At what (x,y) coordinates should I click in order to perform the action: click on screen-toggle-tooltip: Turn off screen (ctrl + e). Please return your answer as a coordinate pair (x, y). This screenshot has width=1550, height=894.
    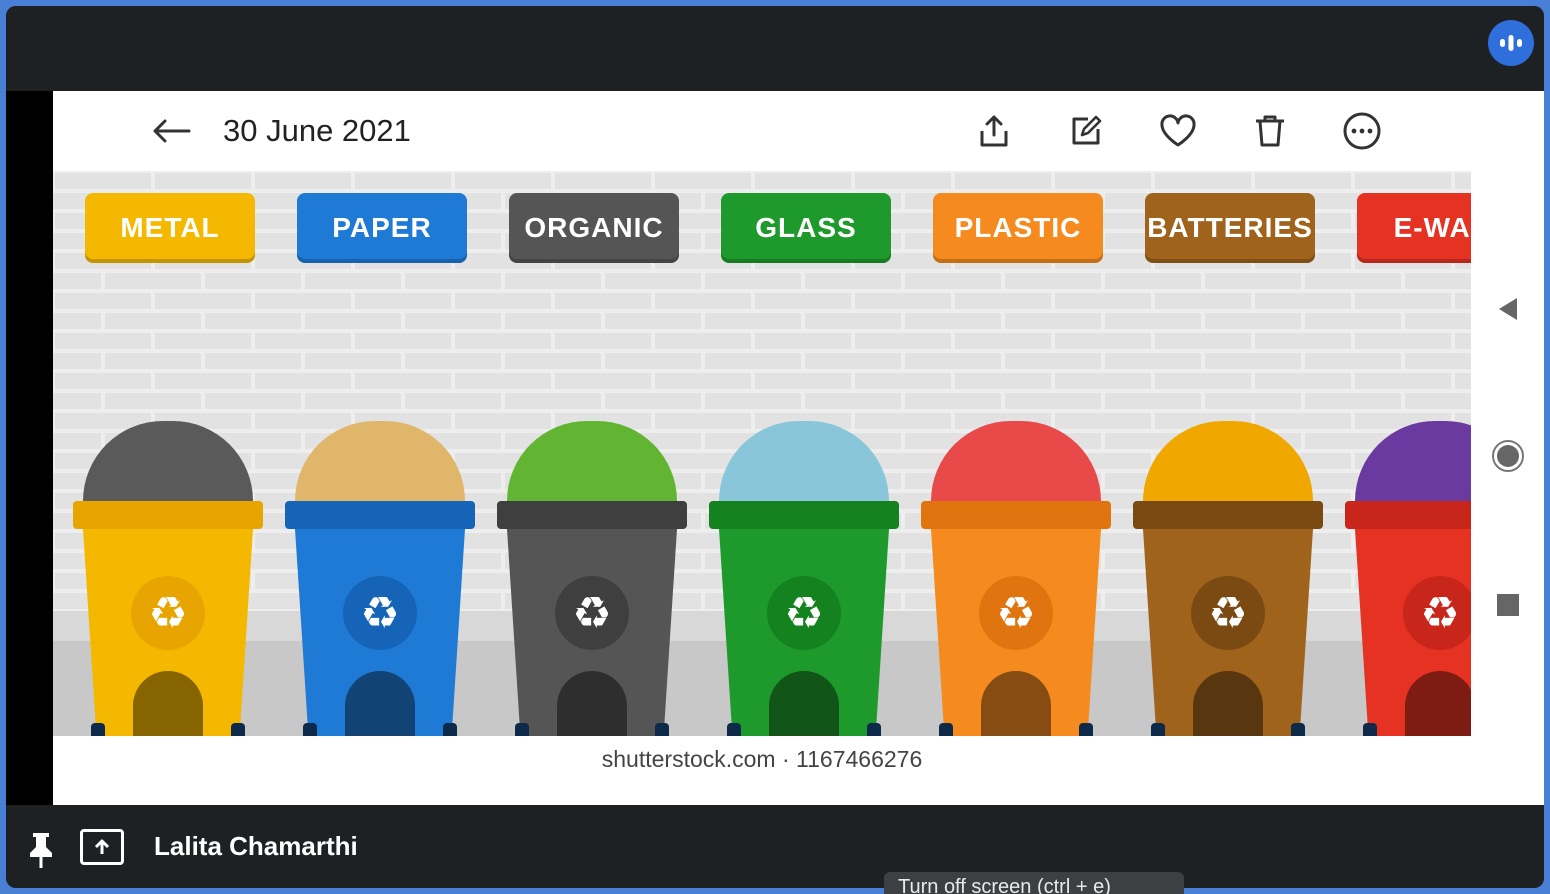
    Looking at the image, I should click on (1034, 883).